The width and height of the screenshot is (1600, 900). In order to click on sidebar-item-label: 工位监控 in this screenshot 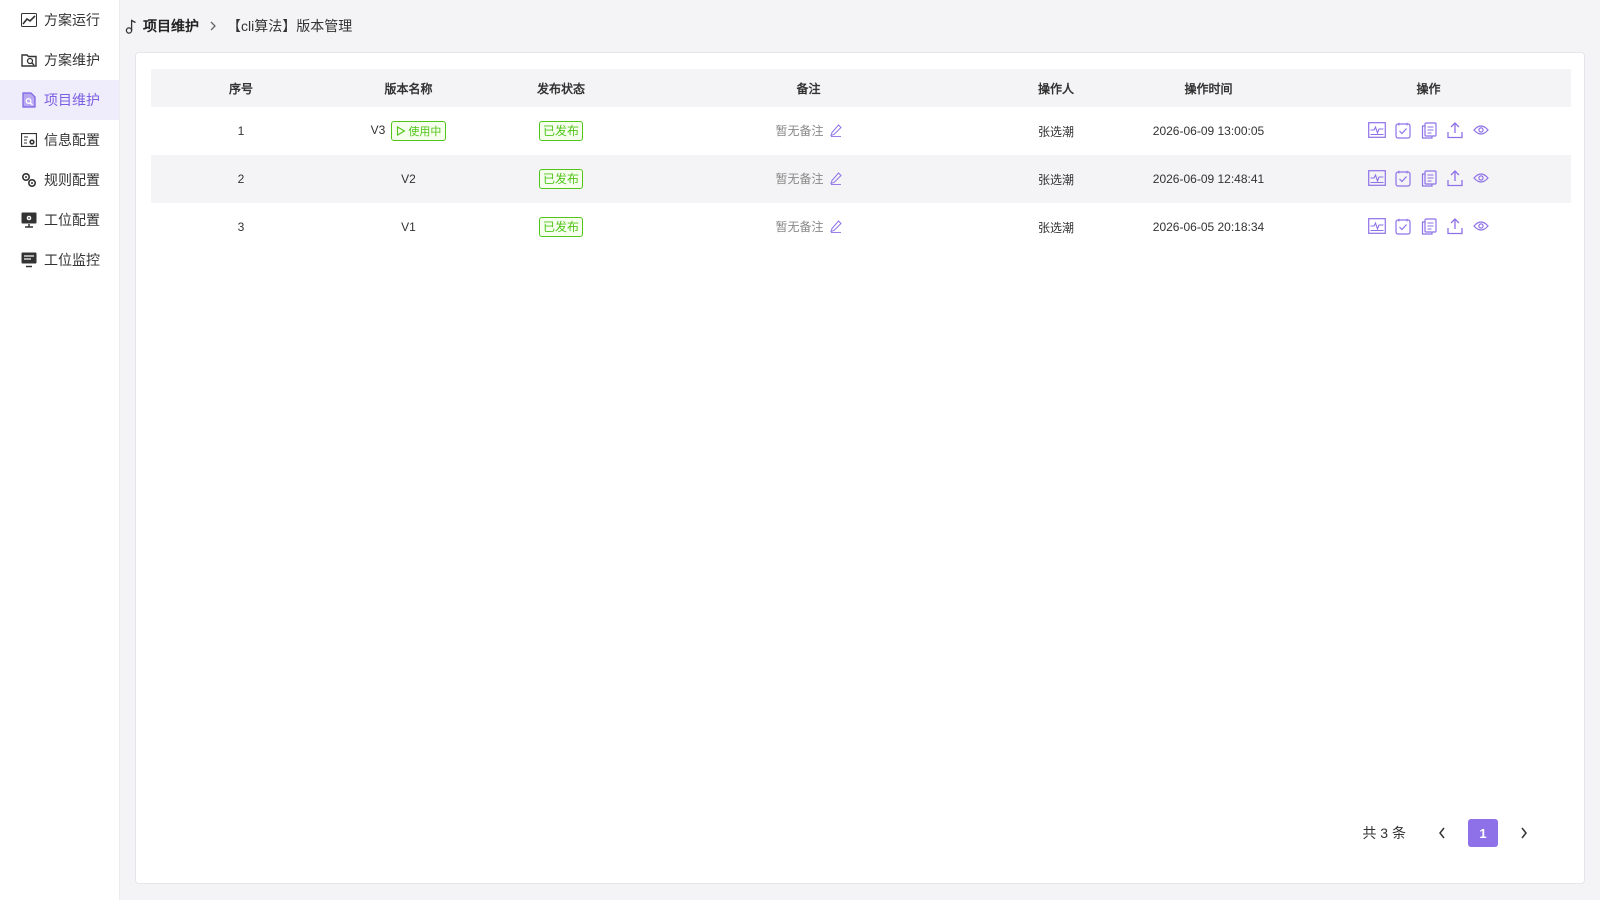, I will do `click(72, 260)`.